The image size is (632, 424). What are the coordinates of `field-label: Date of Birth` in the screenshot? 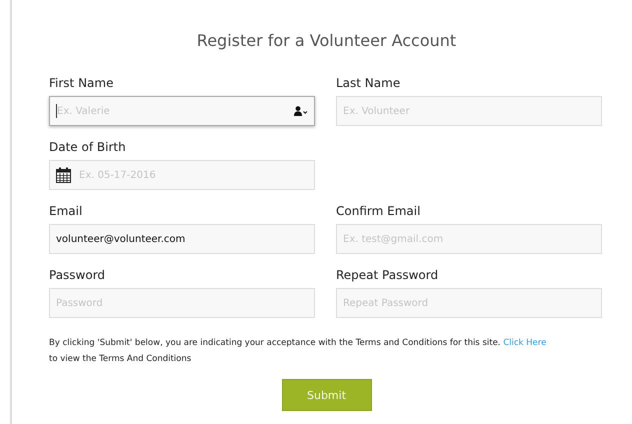 It's located at (88, 147).